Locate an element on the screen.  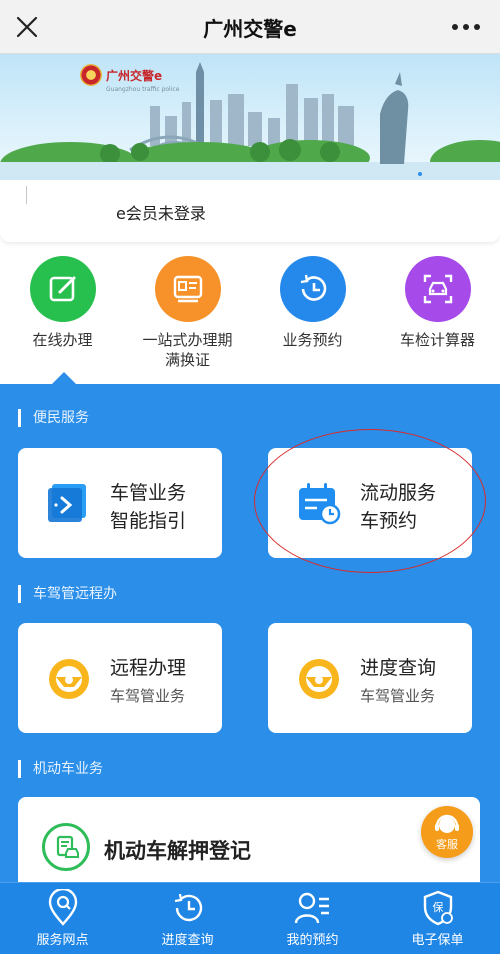
quick-action-appointment: 业务预约 is located at coordinates (312, 303).